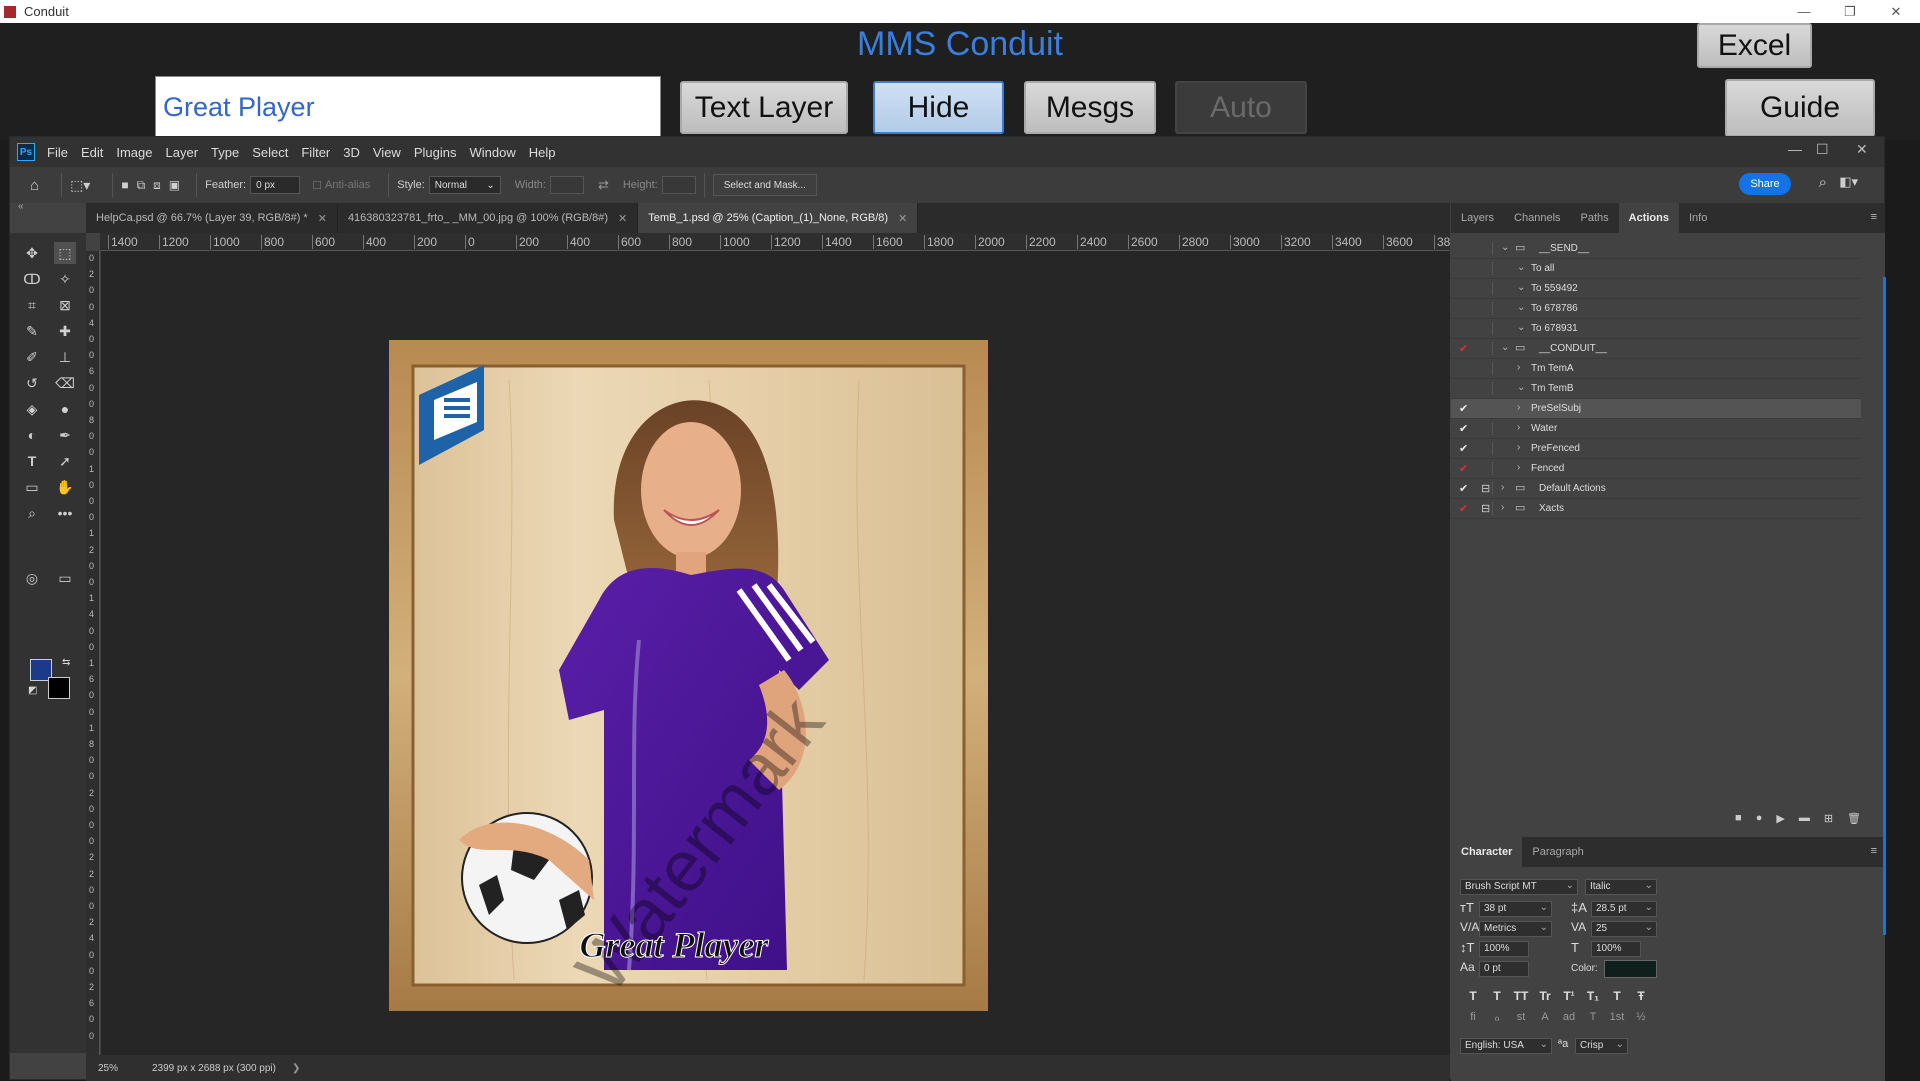 The width and height of the screenshot is (1920, 1081). I want to click on action-row: ✔ ⊟ › ▭ Default Actions, so click(1656, 489).